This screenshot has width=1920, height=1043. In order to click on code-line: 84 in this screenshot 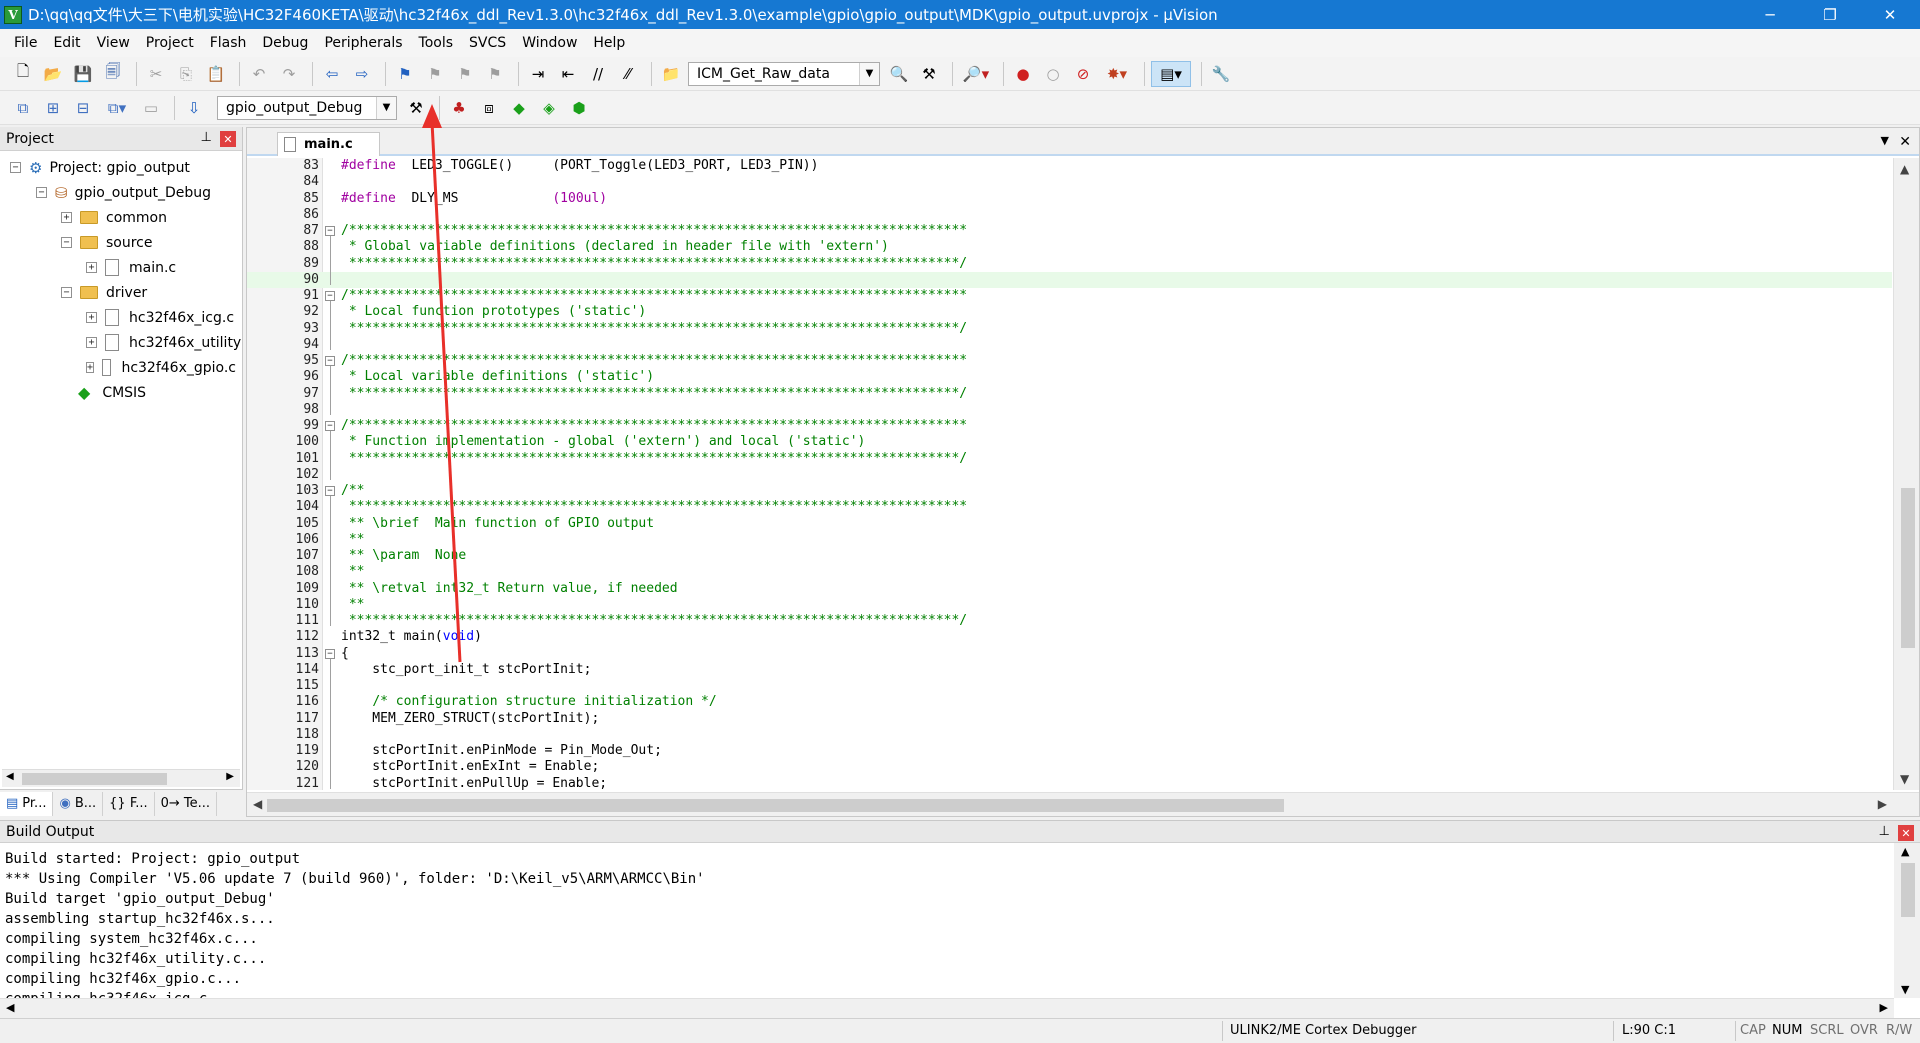, I will do `click(1069, 182)`.